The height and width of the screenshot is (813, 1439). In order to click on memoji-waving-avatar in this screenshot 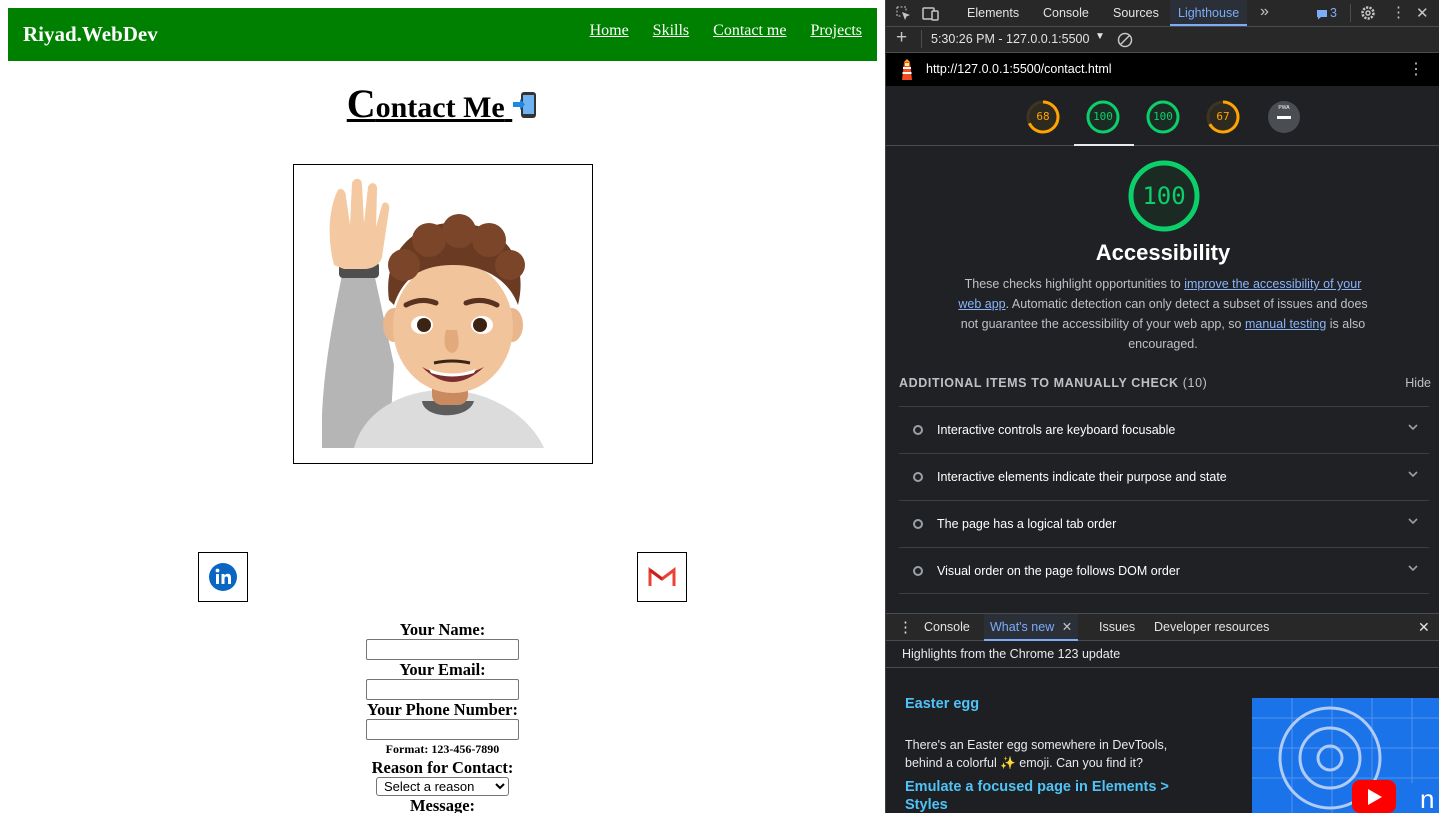, I will do `click(433, 313)`.